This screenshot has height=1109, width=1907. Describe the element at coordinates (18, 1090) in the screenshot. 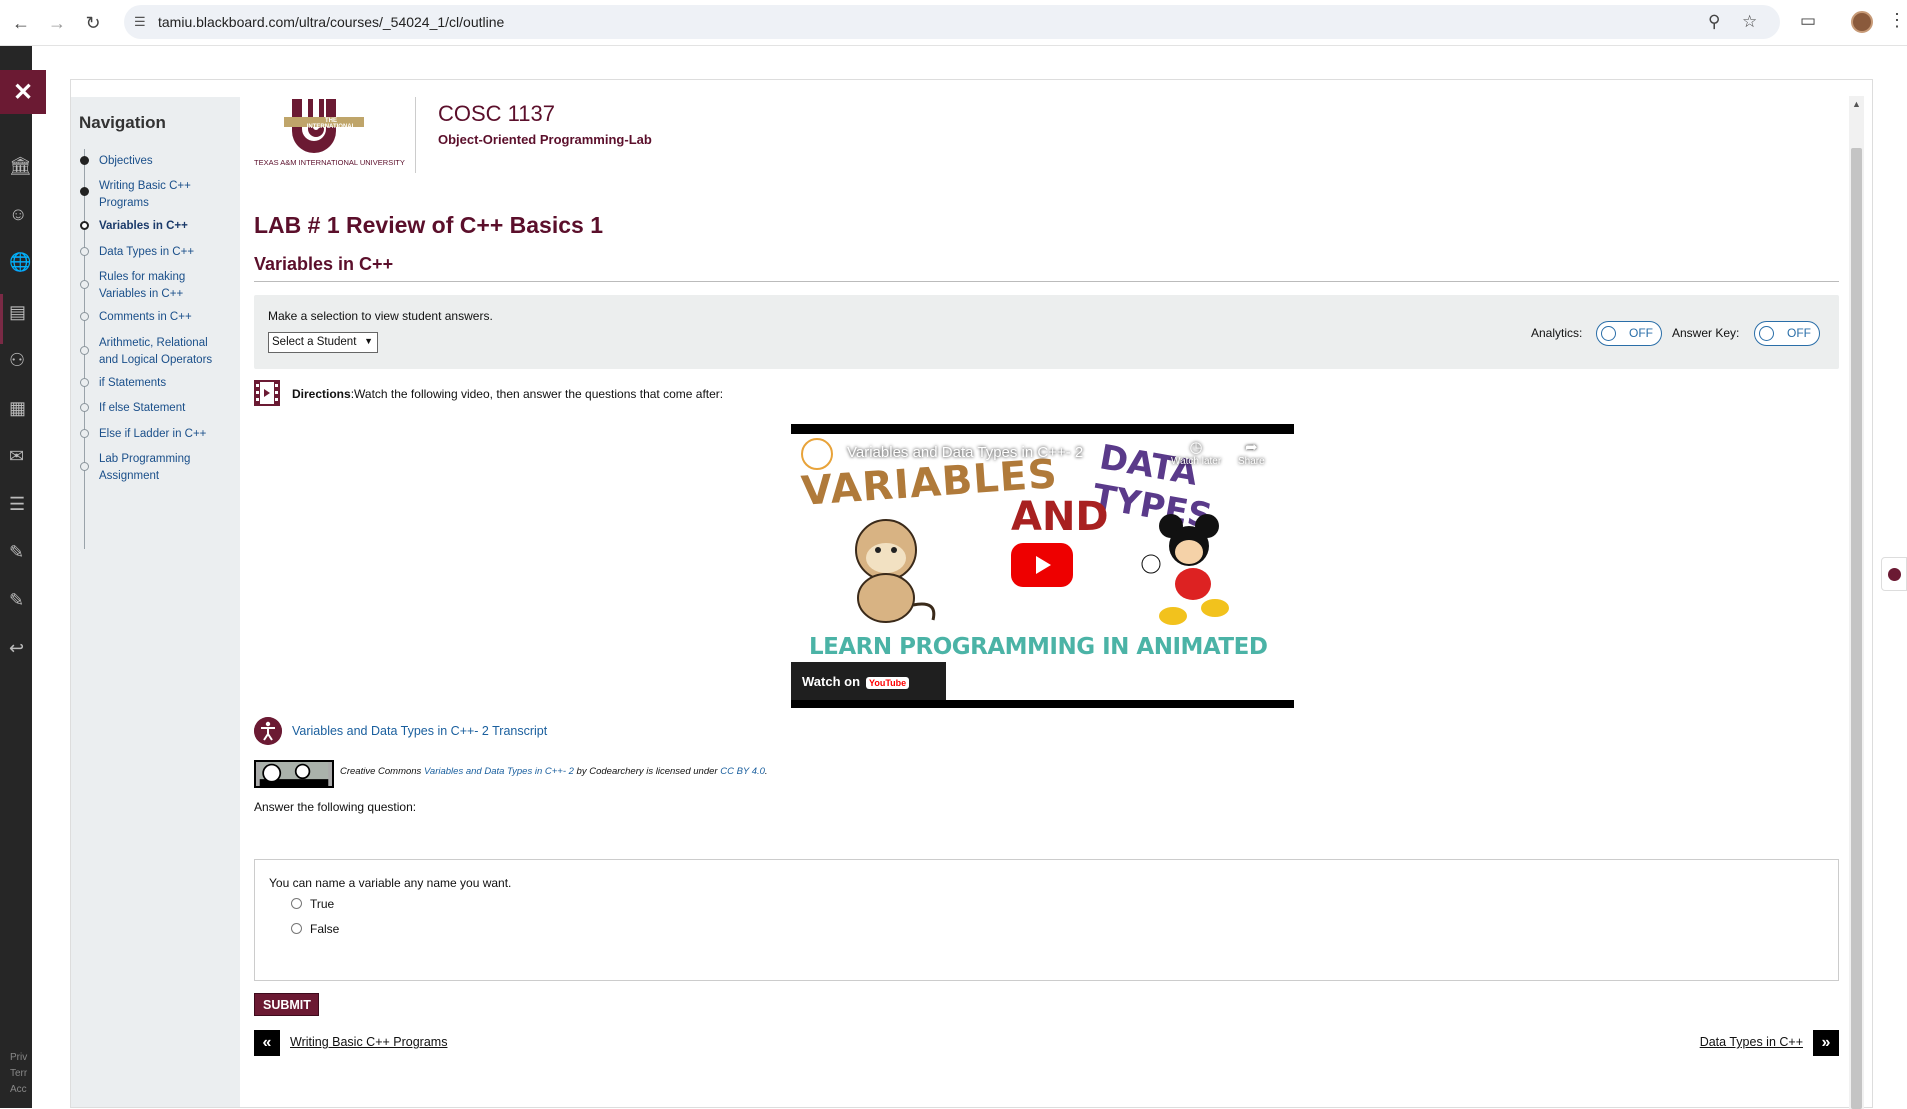

I see `accessibility-link: Acc` at that location.